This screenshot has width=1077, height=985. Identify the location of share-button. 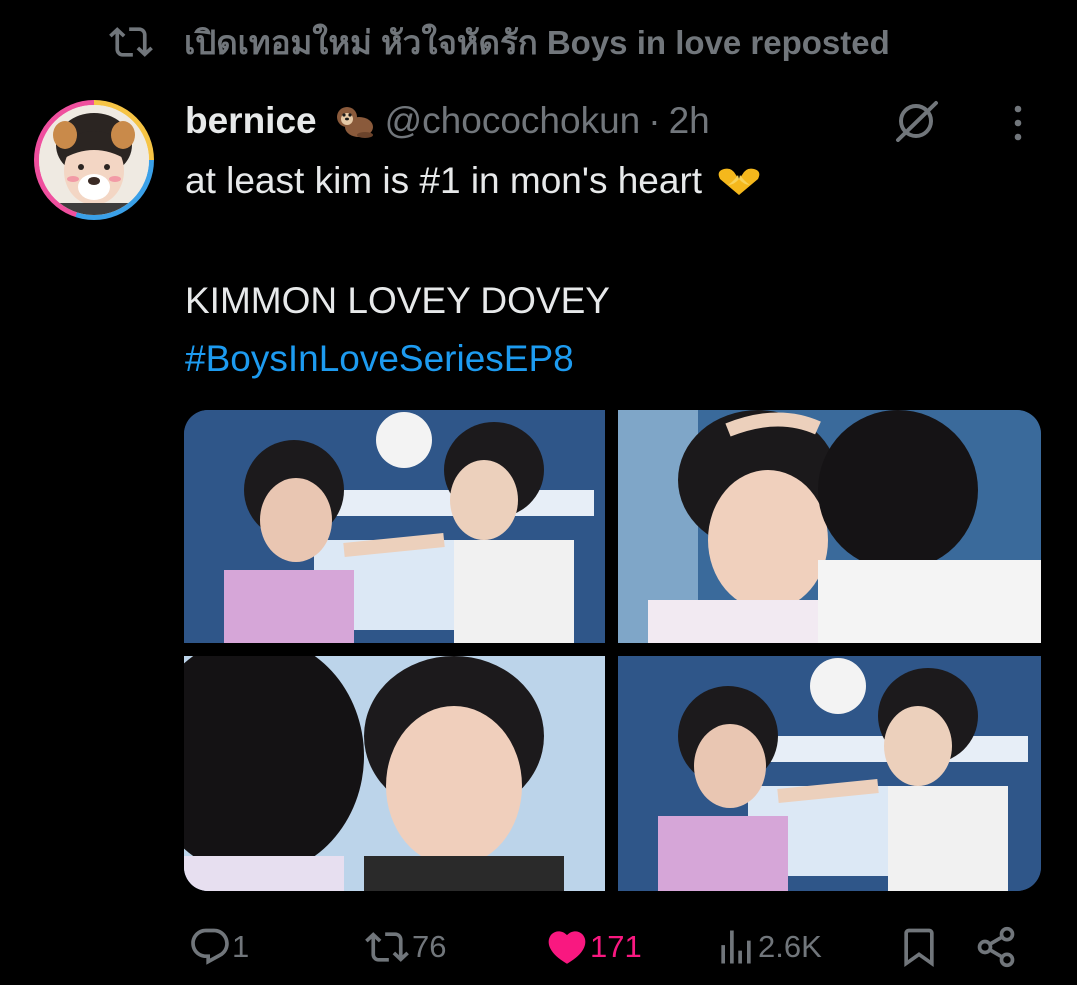
(996, 947).